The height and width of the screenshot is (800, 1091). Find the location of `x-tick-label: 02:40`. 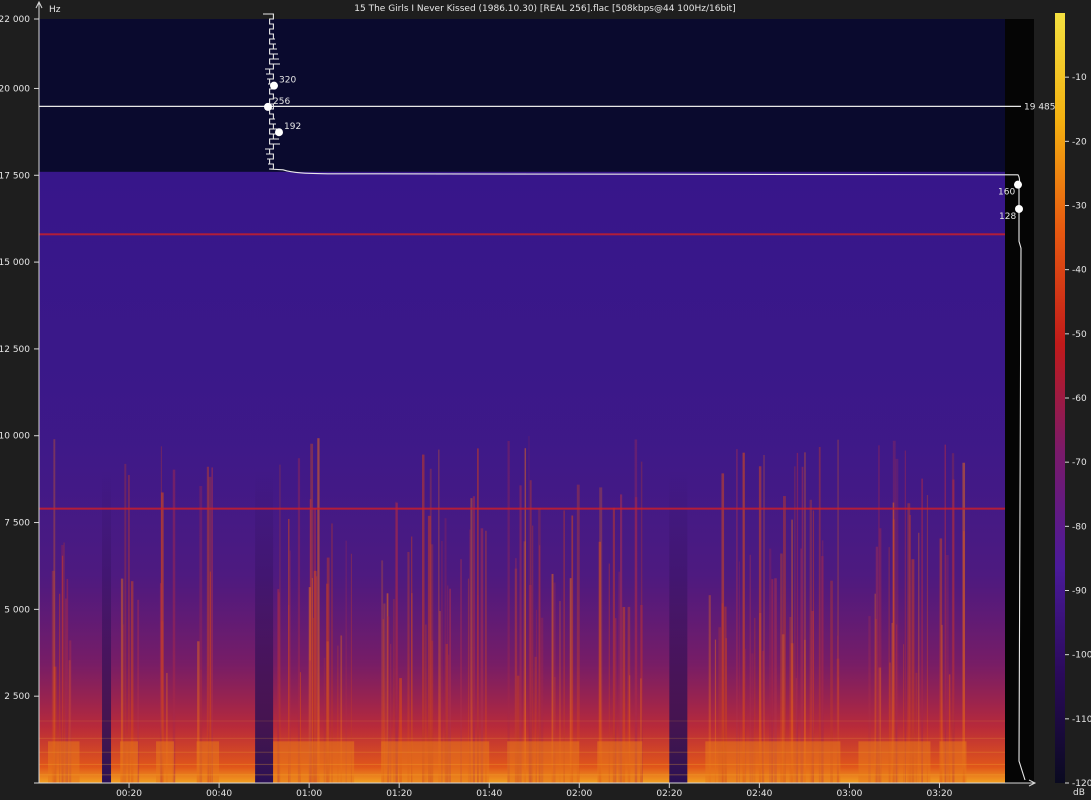

x-tick-label: 02:40 is located at coordinates (759, 794).